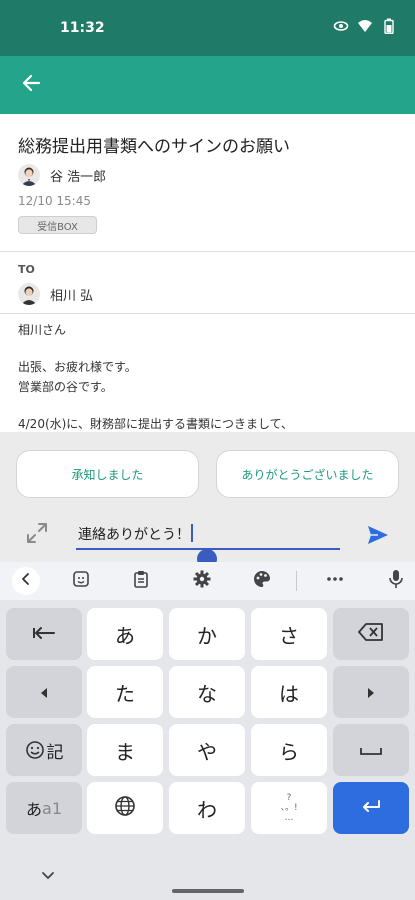 The height and width of the screenshot is (900, 415). I want to click on key-sa: さ, so click(289, 634).